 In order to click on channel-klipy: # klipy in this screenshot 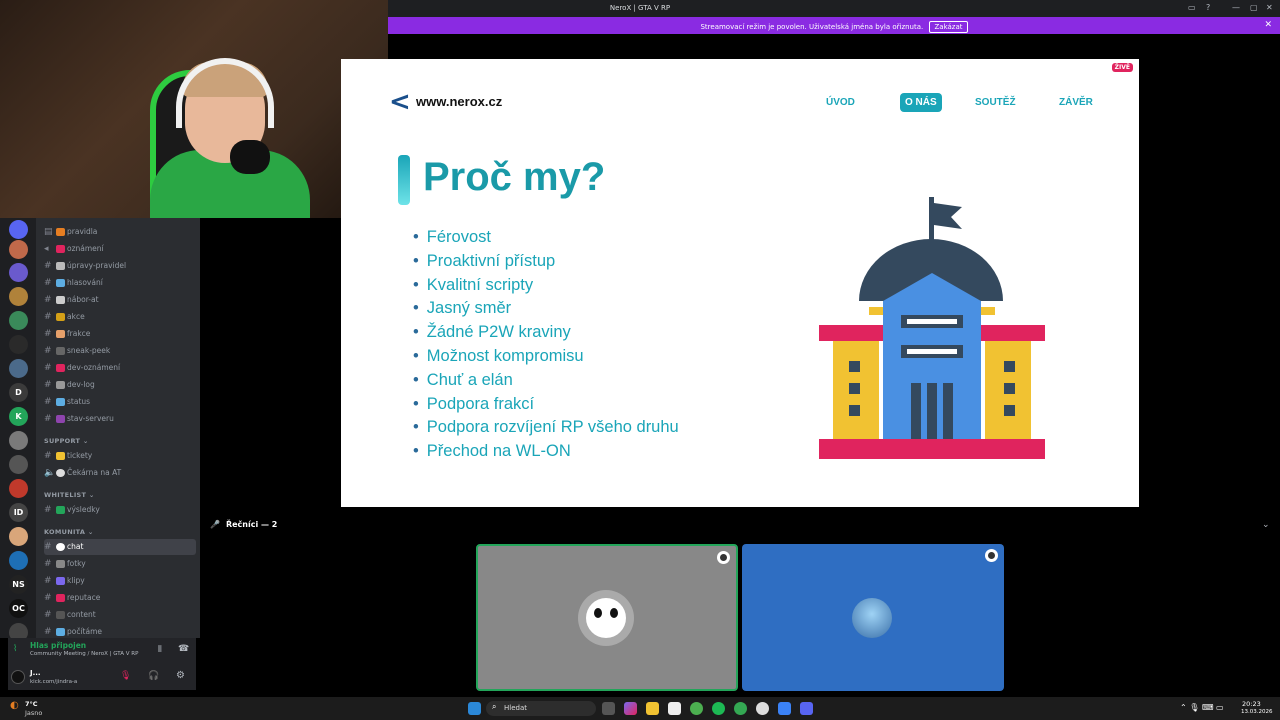, I will do `click(120, 581)`.